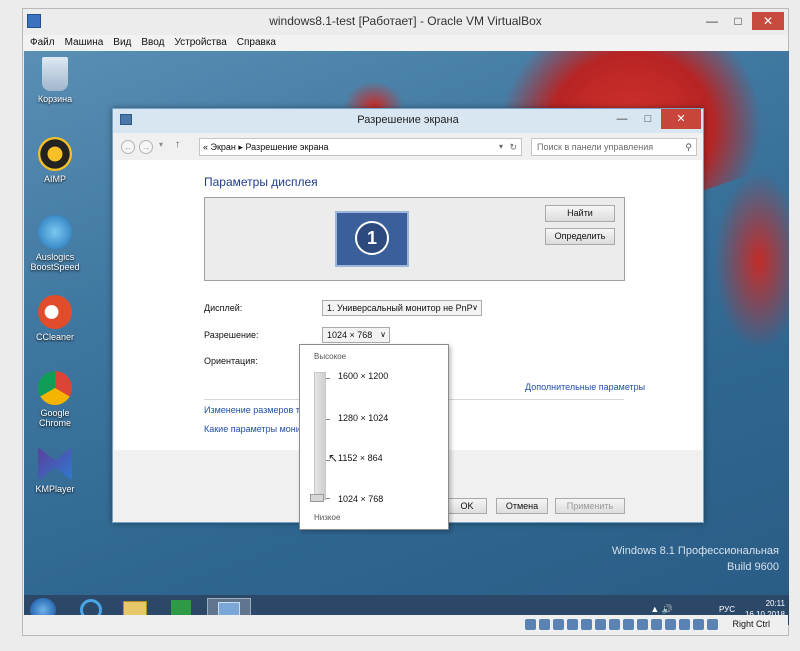  Describe the element at coordinates (595, 147) in the screenshot. I see `search-placeholder: Поиск в панели управления` at that location.